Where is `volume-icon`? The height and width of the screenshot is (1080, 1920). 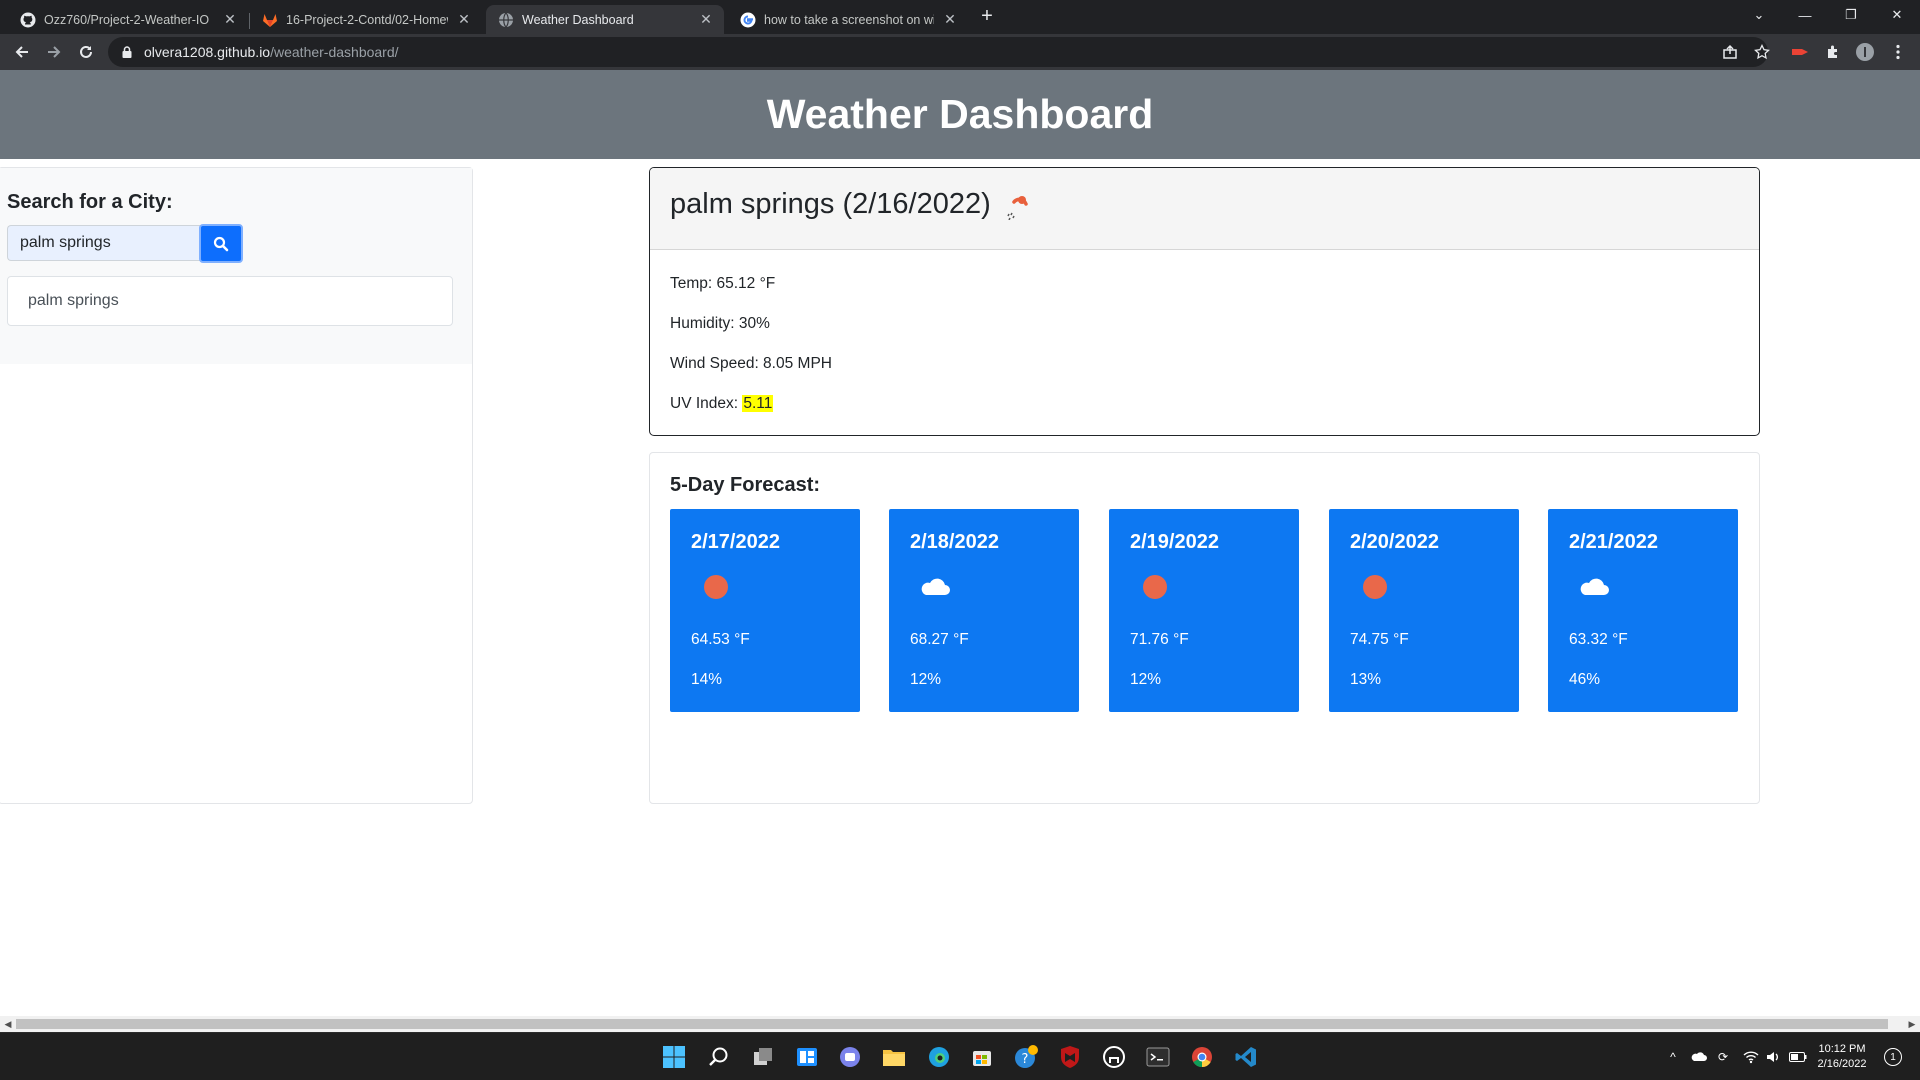
volume-icon is located at coordinates (1773, 1057).